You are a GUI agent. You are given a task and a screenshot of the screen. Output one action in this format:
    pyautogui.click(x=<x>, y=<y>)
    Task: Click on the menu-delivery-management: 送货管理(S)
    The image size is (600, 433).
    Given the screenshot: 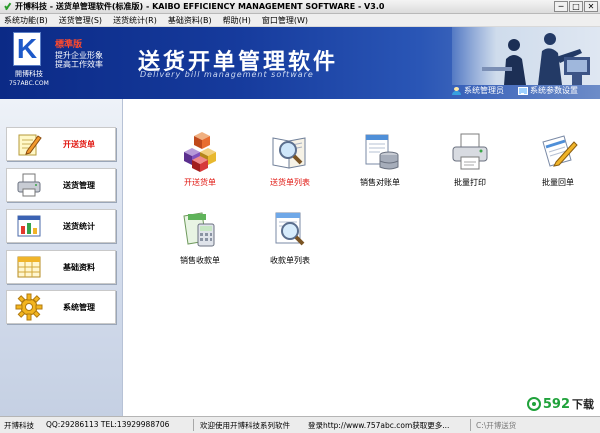 What is the action you would take?
    pyautogui.click(x=80, y=20)
    